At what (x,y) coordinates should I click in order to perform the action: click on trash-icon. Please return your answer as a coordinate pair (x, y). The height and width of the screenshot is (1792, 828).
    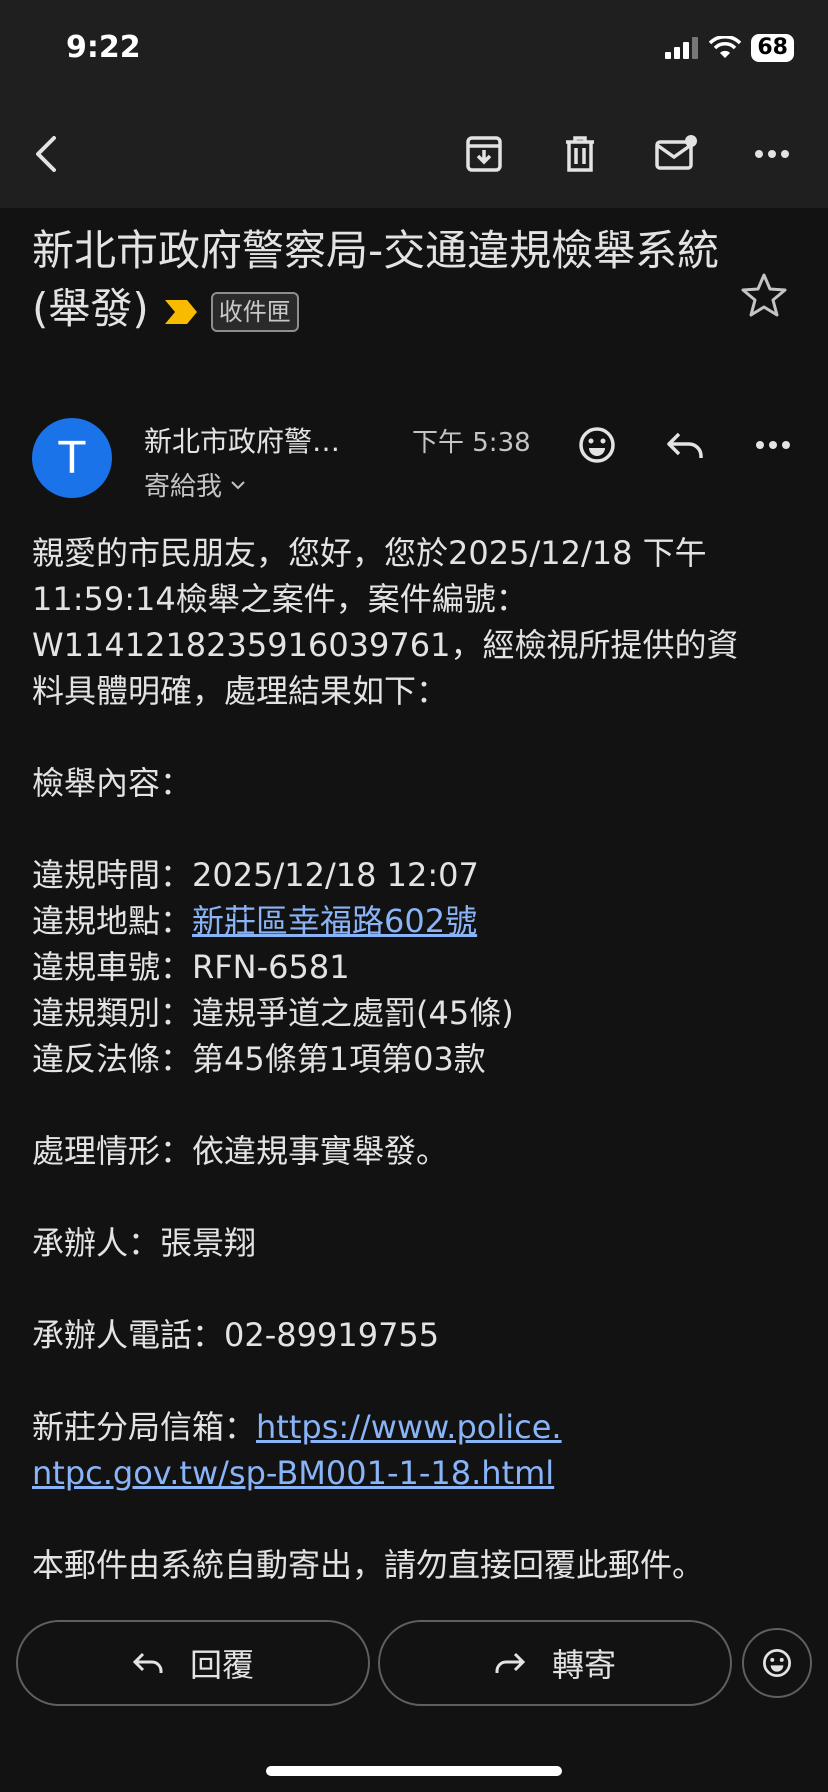
    Looking at the image, I should click on (580, 154).